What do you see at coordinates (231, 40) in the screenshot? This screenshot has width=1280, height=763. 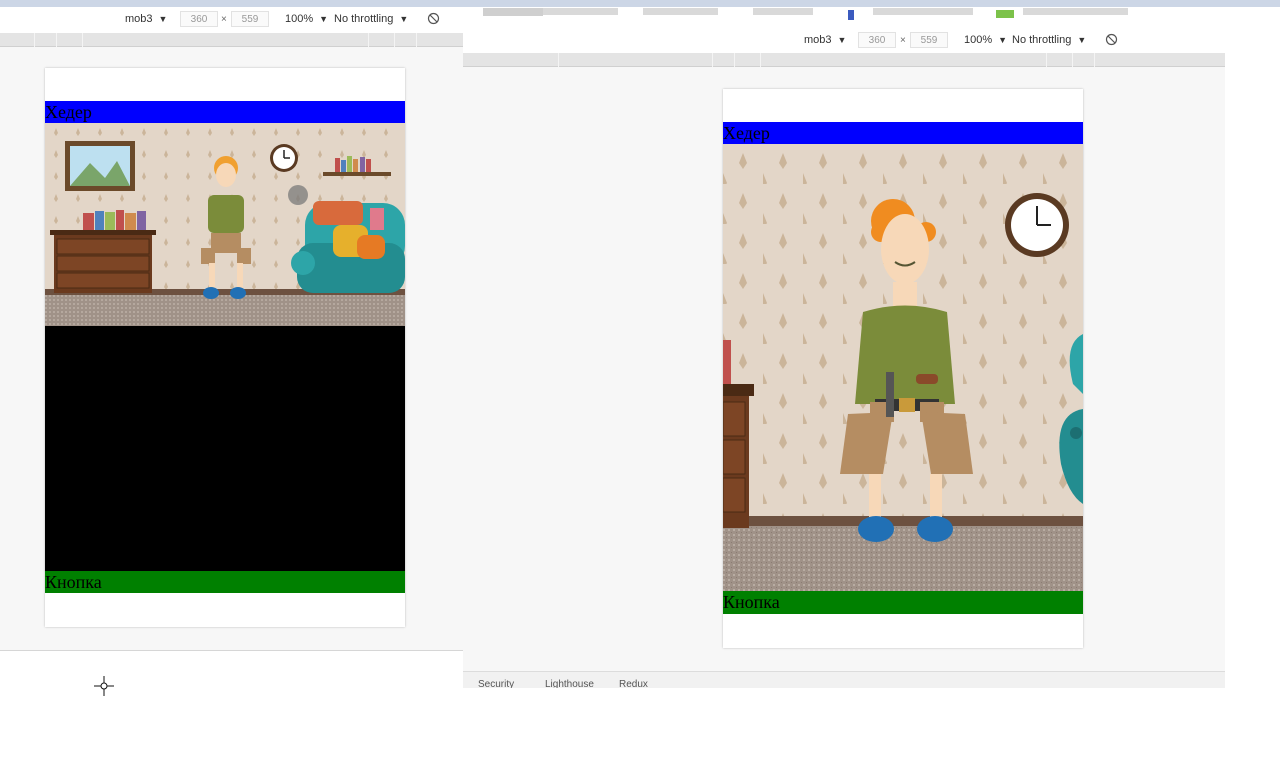 I see `left-media-query-bar` at bounding box center [231, 40].